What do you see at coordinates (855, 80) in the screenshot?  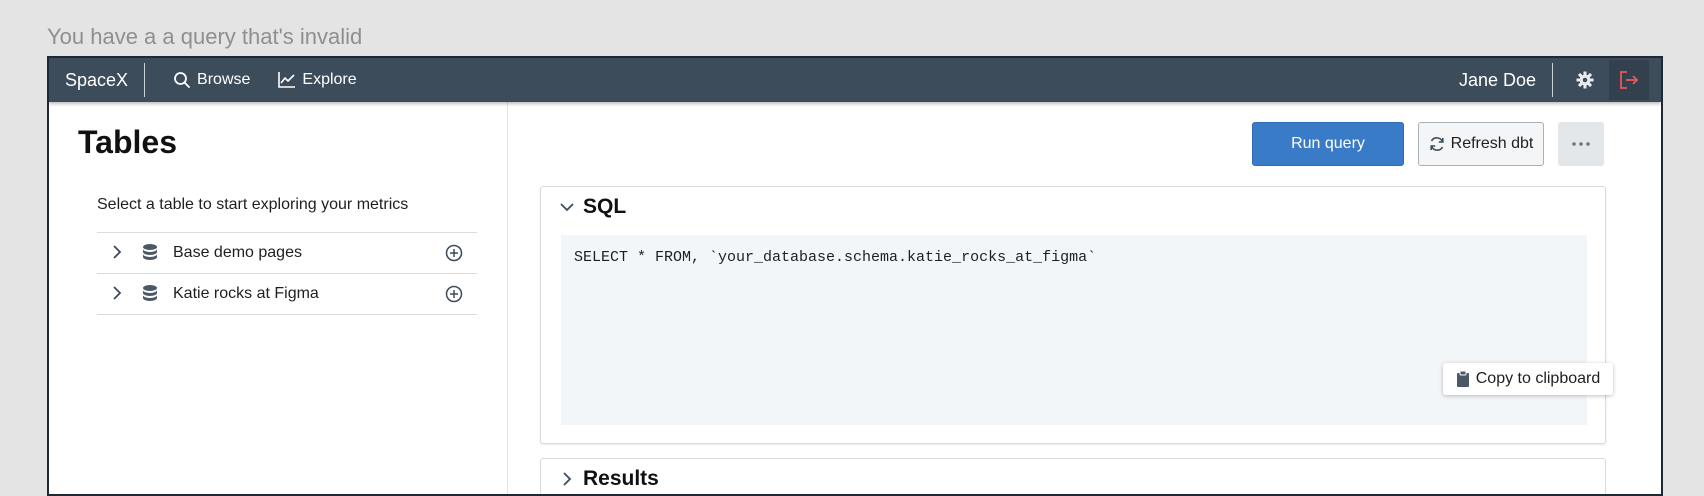 I see `top-navbar: SpaceX Browse Explore Jane Doe` at bounding box center [855, 80].